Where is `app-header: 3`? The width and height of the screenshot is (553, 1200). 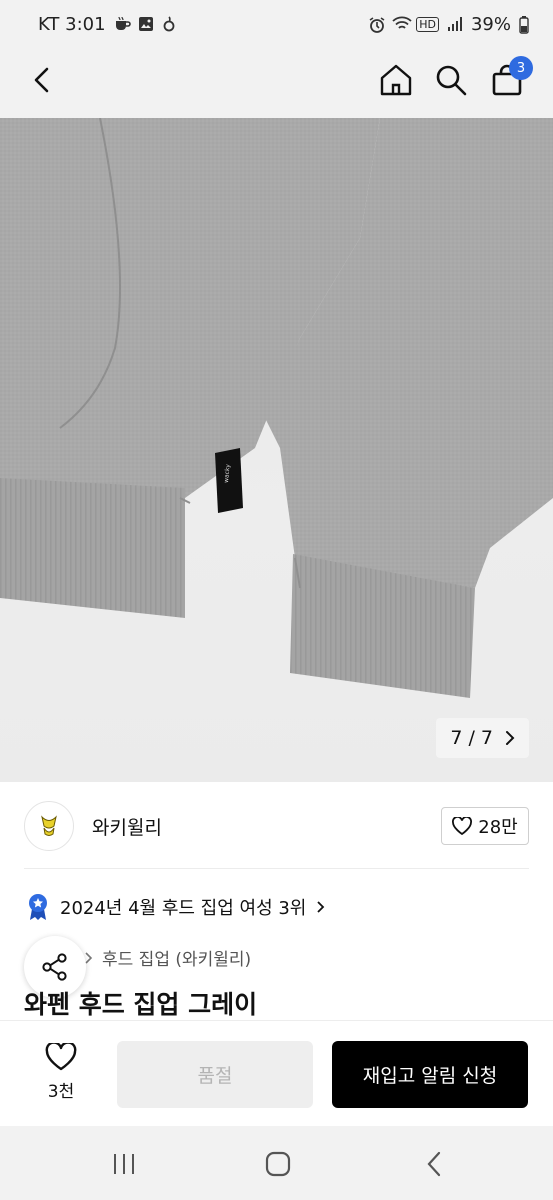 app-header: 3 is located at coordinates (276, 83).